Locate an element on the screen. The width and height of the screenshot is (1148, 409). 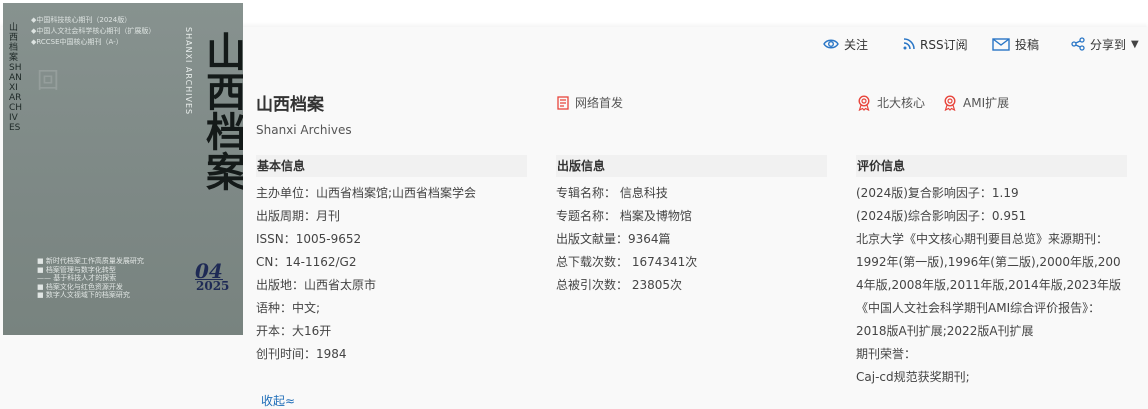
journal-title: 山西档案 is located at coordinates (290, 105).